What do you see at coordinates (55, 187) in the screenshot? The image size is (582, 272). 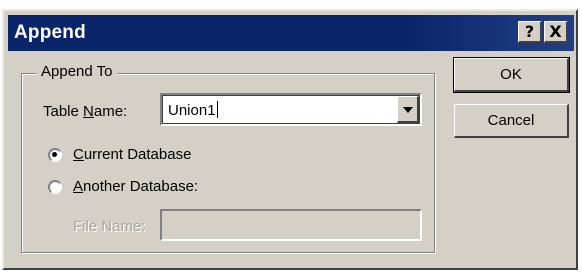 I see `another-database-radio` at bounding box center [55, 187].